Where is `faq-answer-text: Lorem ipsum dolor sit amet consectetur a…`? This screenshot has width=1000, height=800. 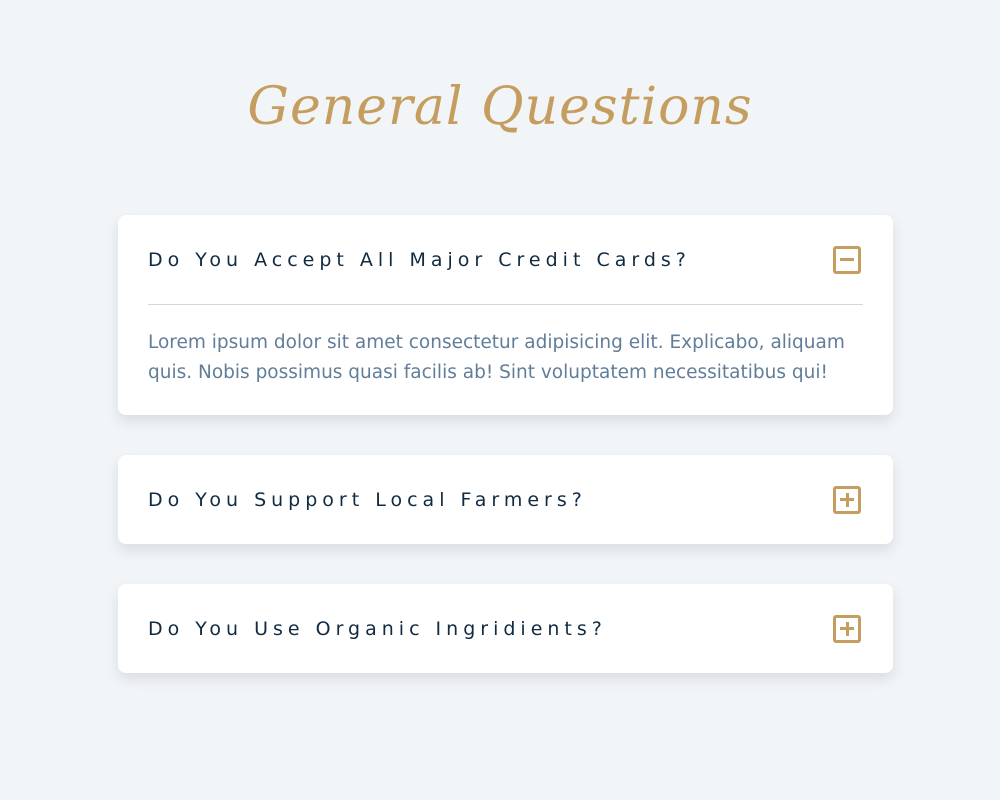 faq-answer-text: Lorem ipsum dolor sit amet consectetur a… is located at coordinates (496, 357).